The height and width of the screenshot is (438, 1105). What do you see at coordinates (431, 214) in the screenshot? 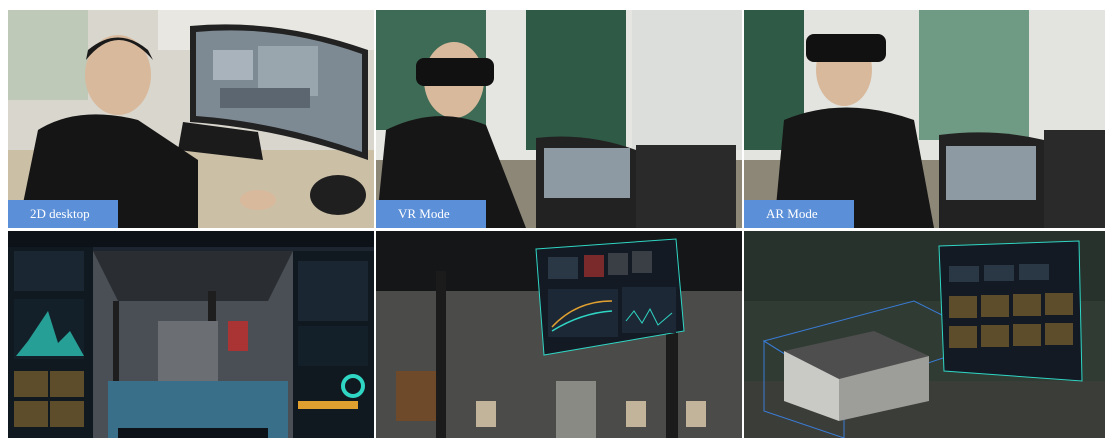
I see `label-vr-mode: VR Mode` at bounding box center [431, 214].